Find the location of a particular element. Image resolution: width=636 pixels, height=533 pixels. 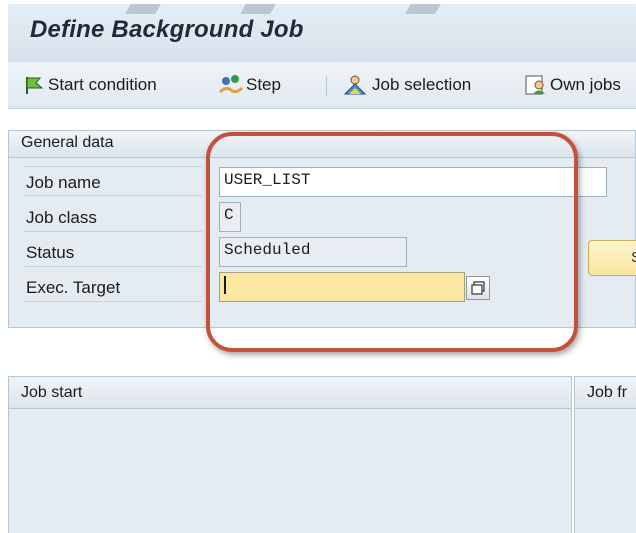

status-label: Status is located at coordinates (113, 252).